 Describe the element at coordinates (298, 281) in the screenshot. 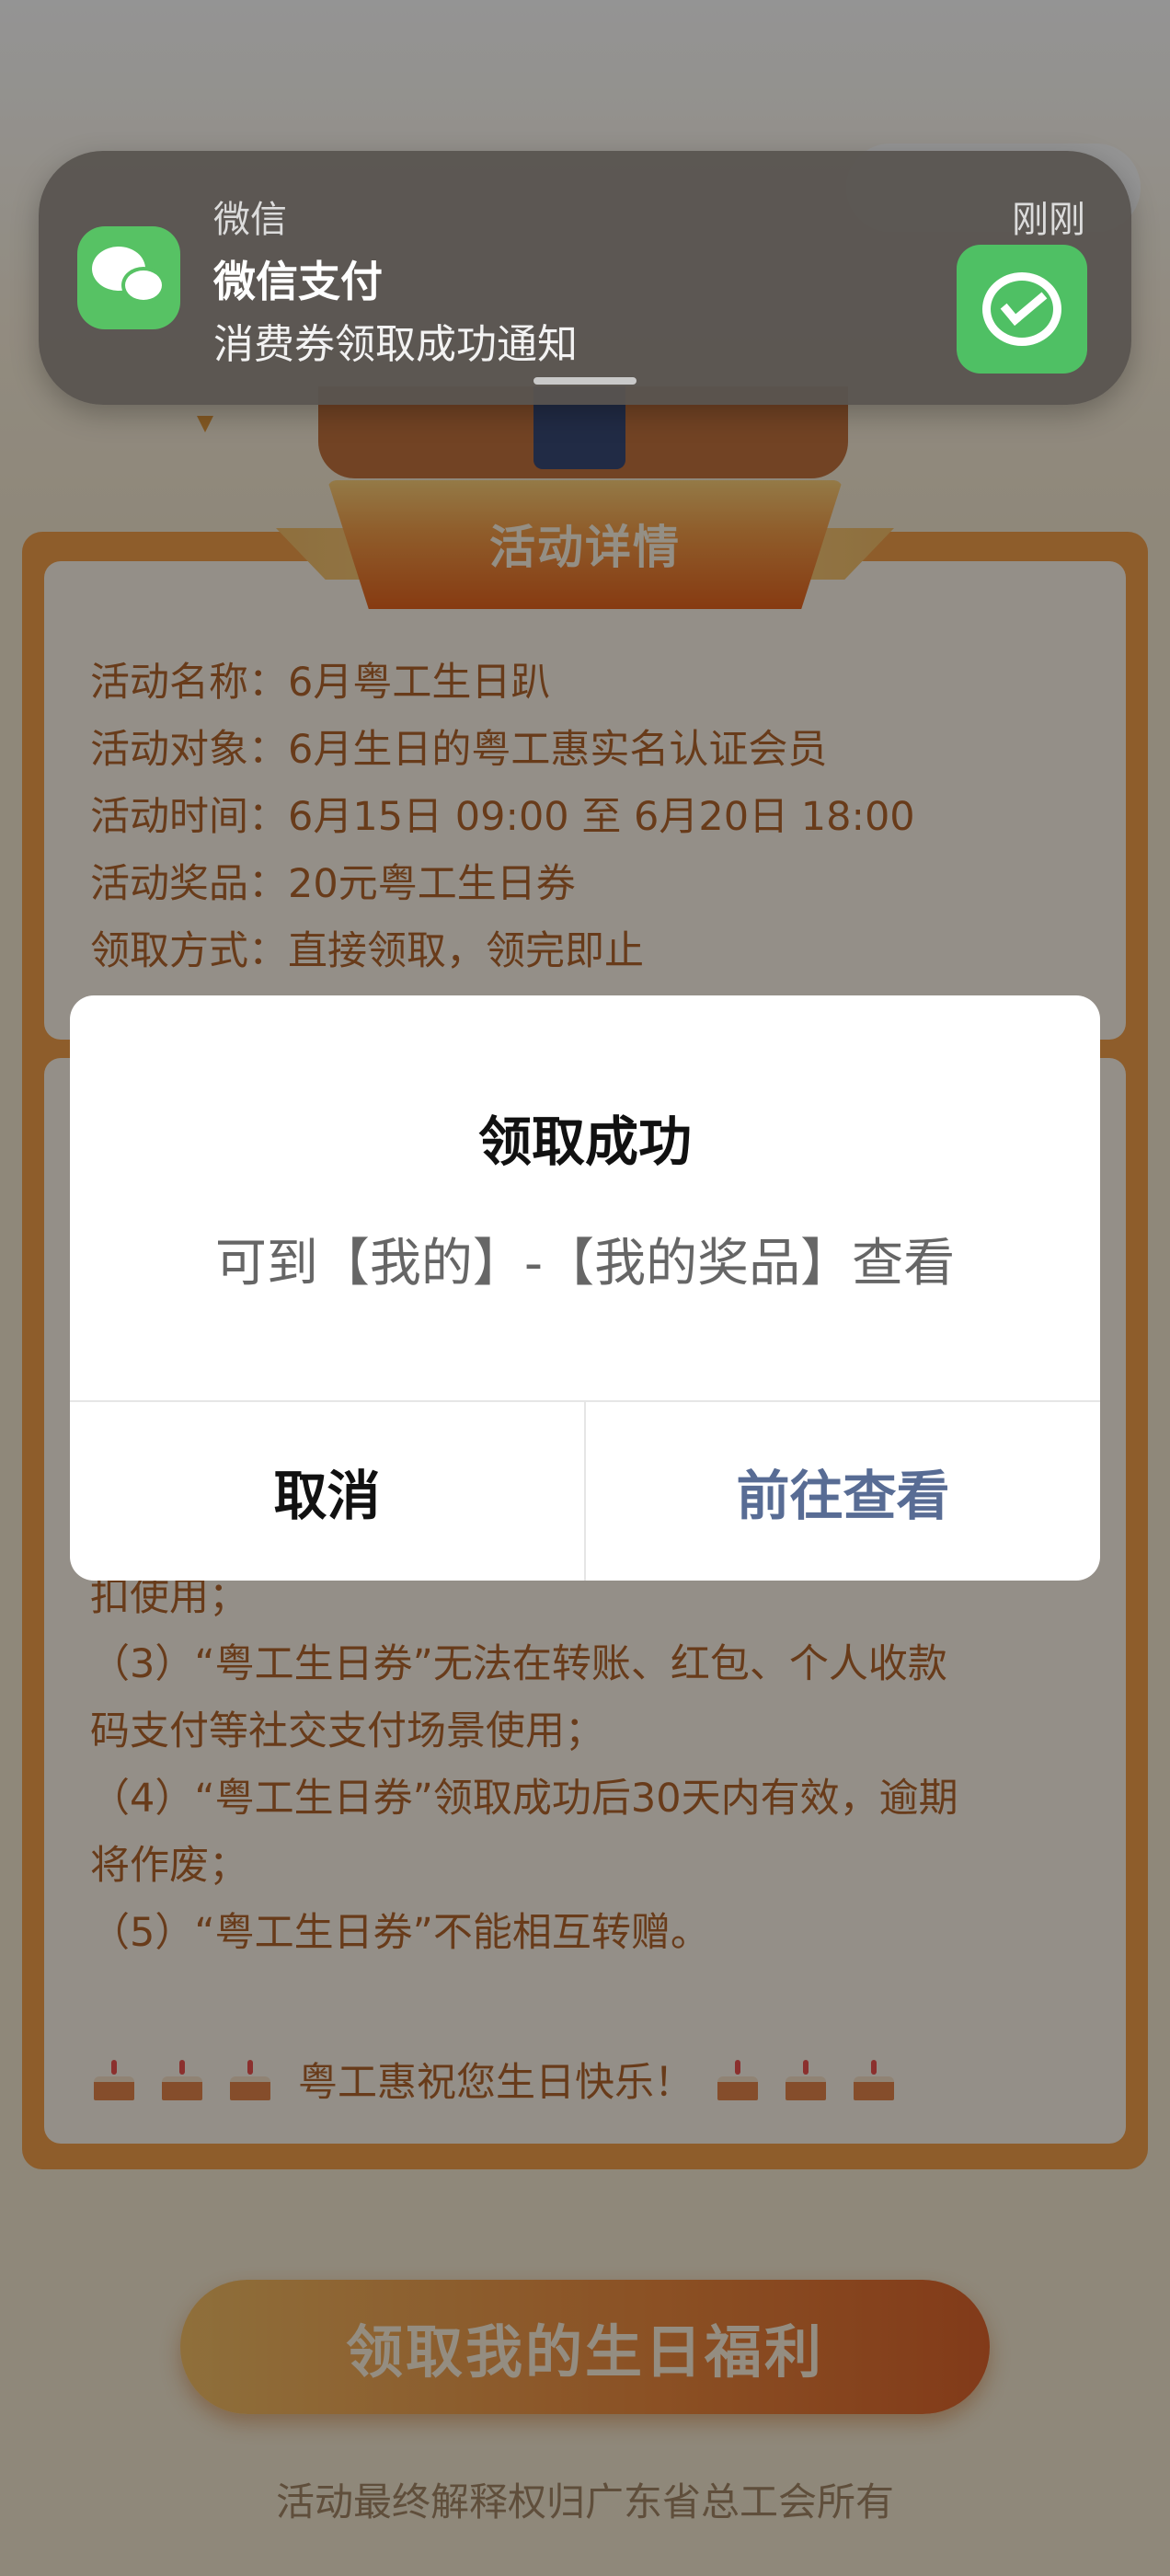

I see `notification-title: 微信支付` at that location.